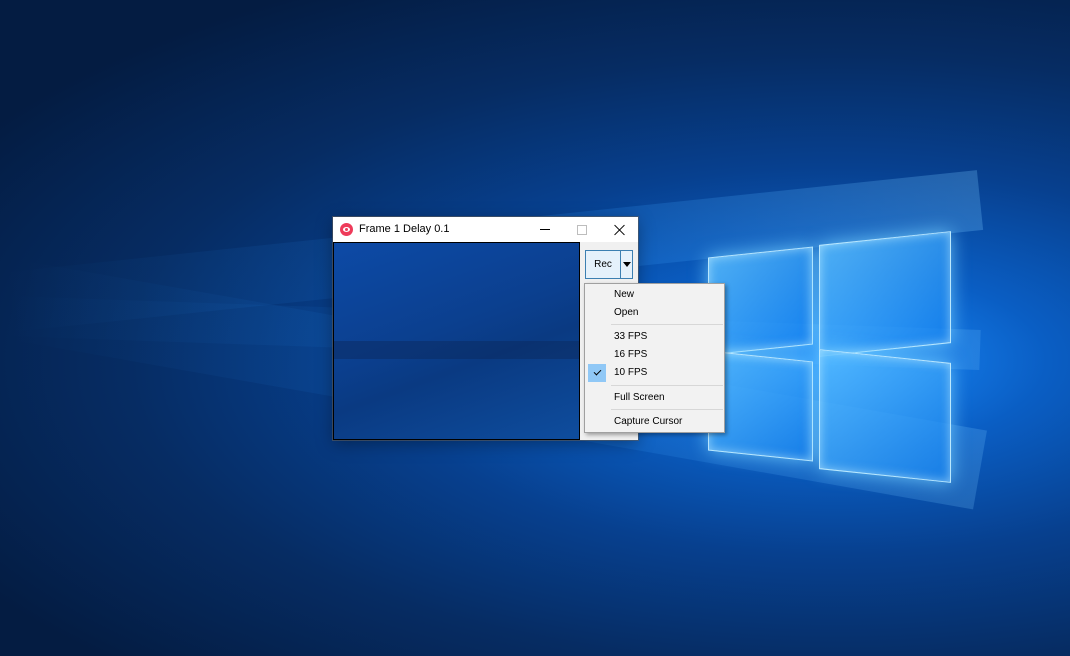 The image size is (1070, 656). I want to click on menu-item-open: Open, so click(654, 313).